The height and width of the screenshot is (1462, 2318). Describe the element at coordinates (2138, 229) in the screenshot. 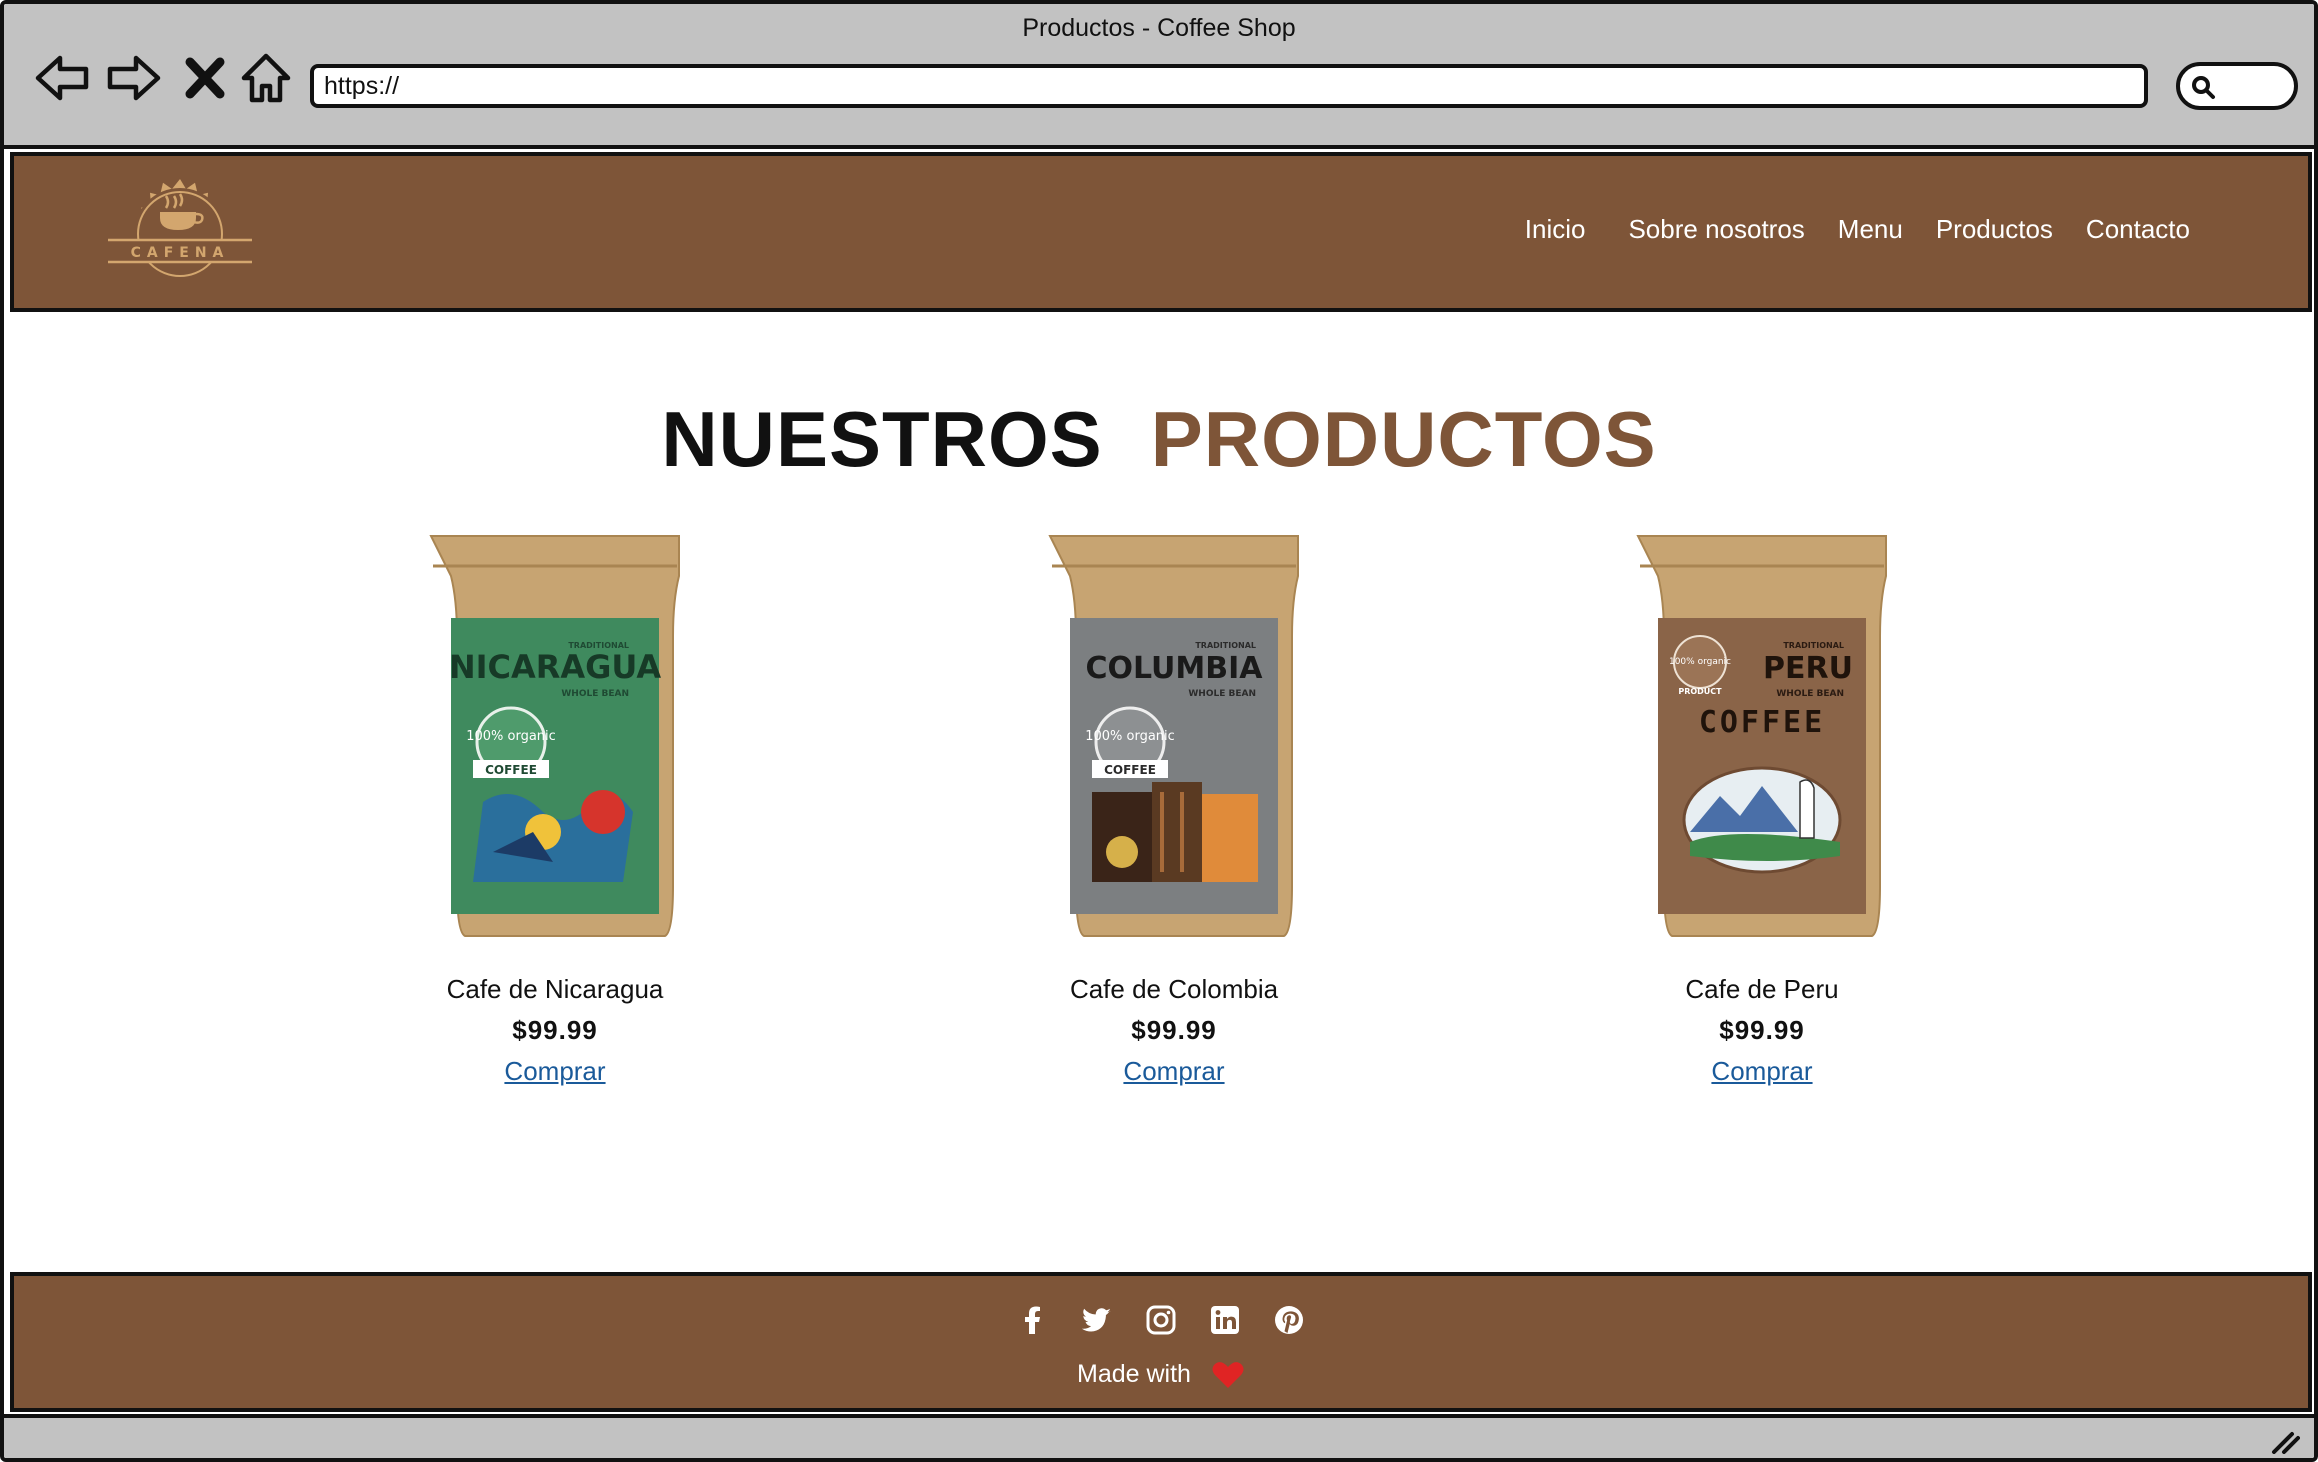

I see `nav-contacto: Contacto` at that location.